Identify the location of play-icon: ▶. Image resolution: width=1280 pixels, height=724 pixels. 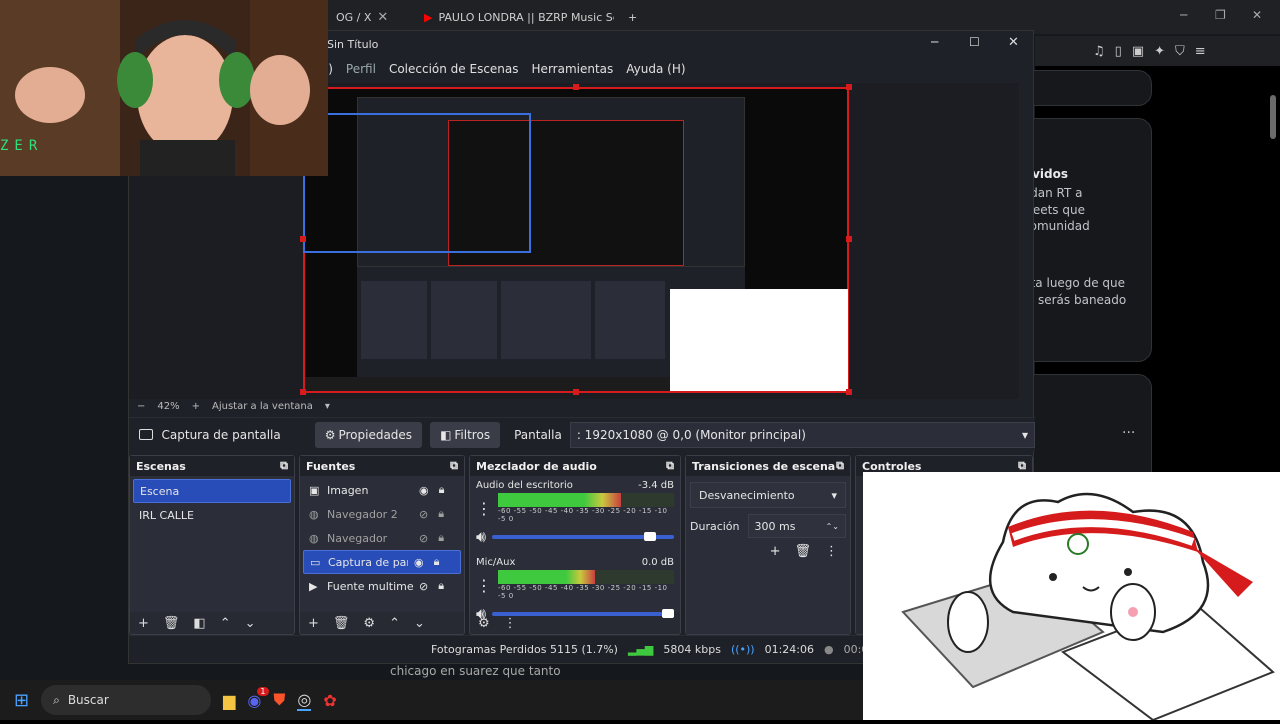
(313, 586).